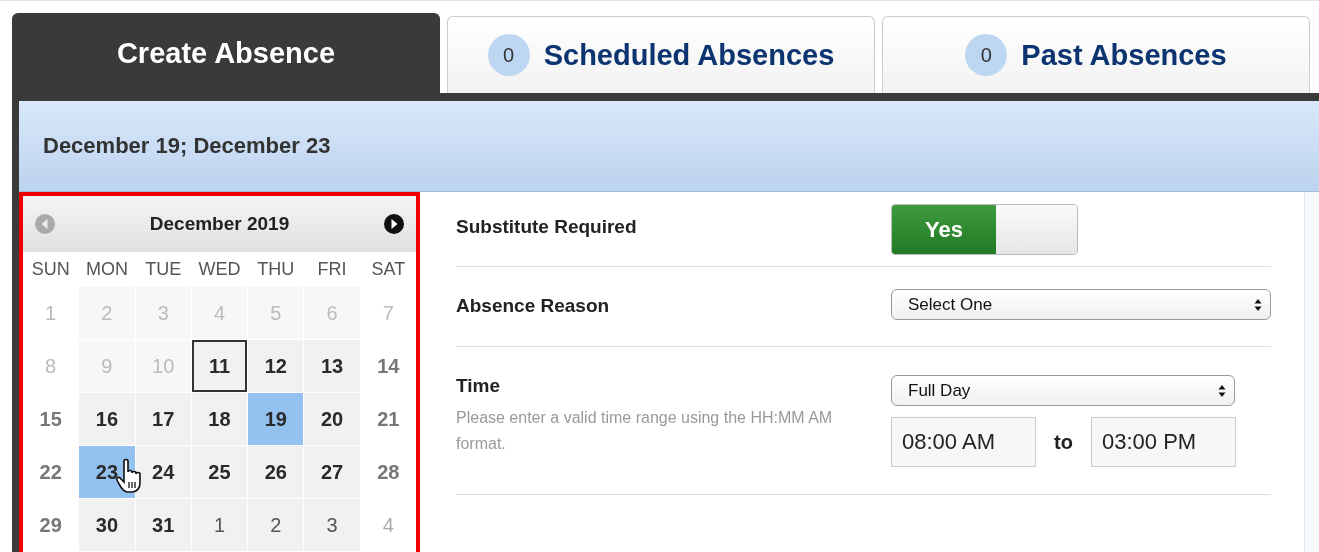 This screenshot has width=1319, height=552. Describe the element at coordinates (276, 366) in the screenshot. I see `calendar-day: 12` at that location.